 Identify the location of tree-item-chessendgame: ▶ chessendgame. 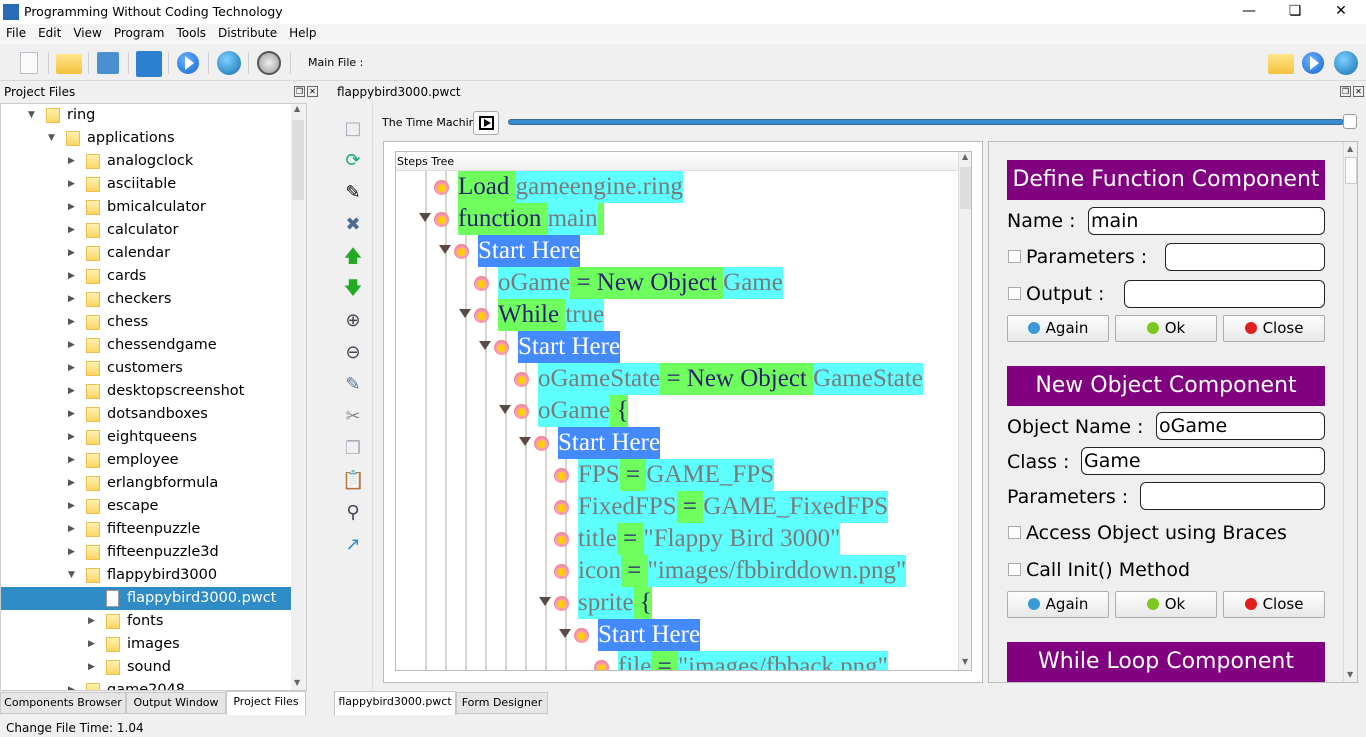
(146, 345).